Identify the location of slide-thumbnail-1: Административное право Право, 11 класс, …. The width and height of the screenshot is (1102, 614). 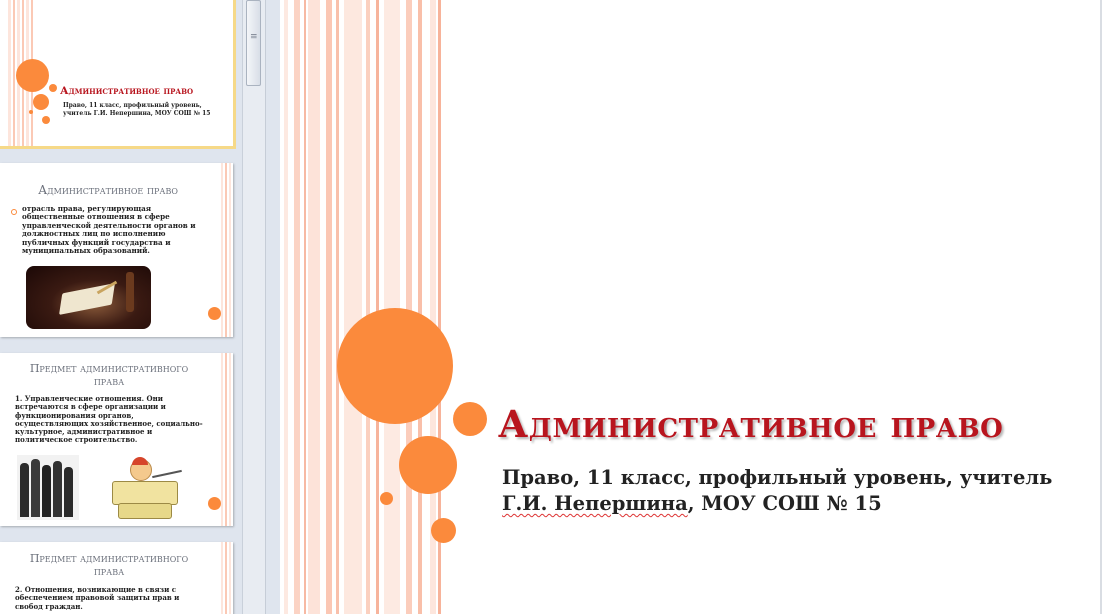
(118, 74).